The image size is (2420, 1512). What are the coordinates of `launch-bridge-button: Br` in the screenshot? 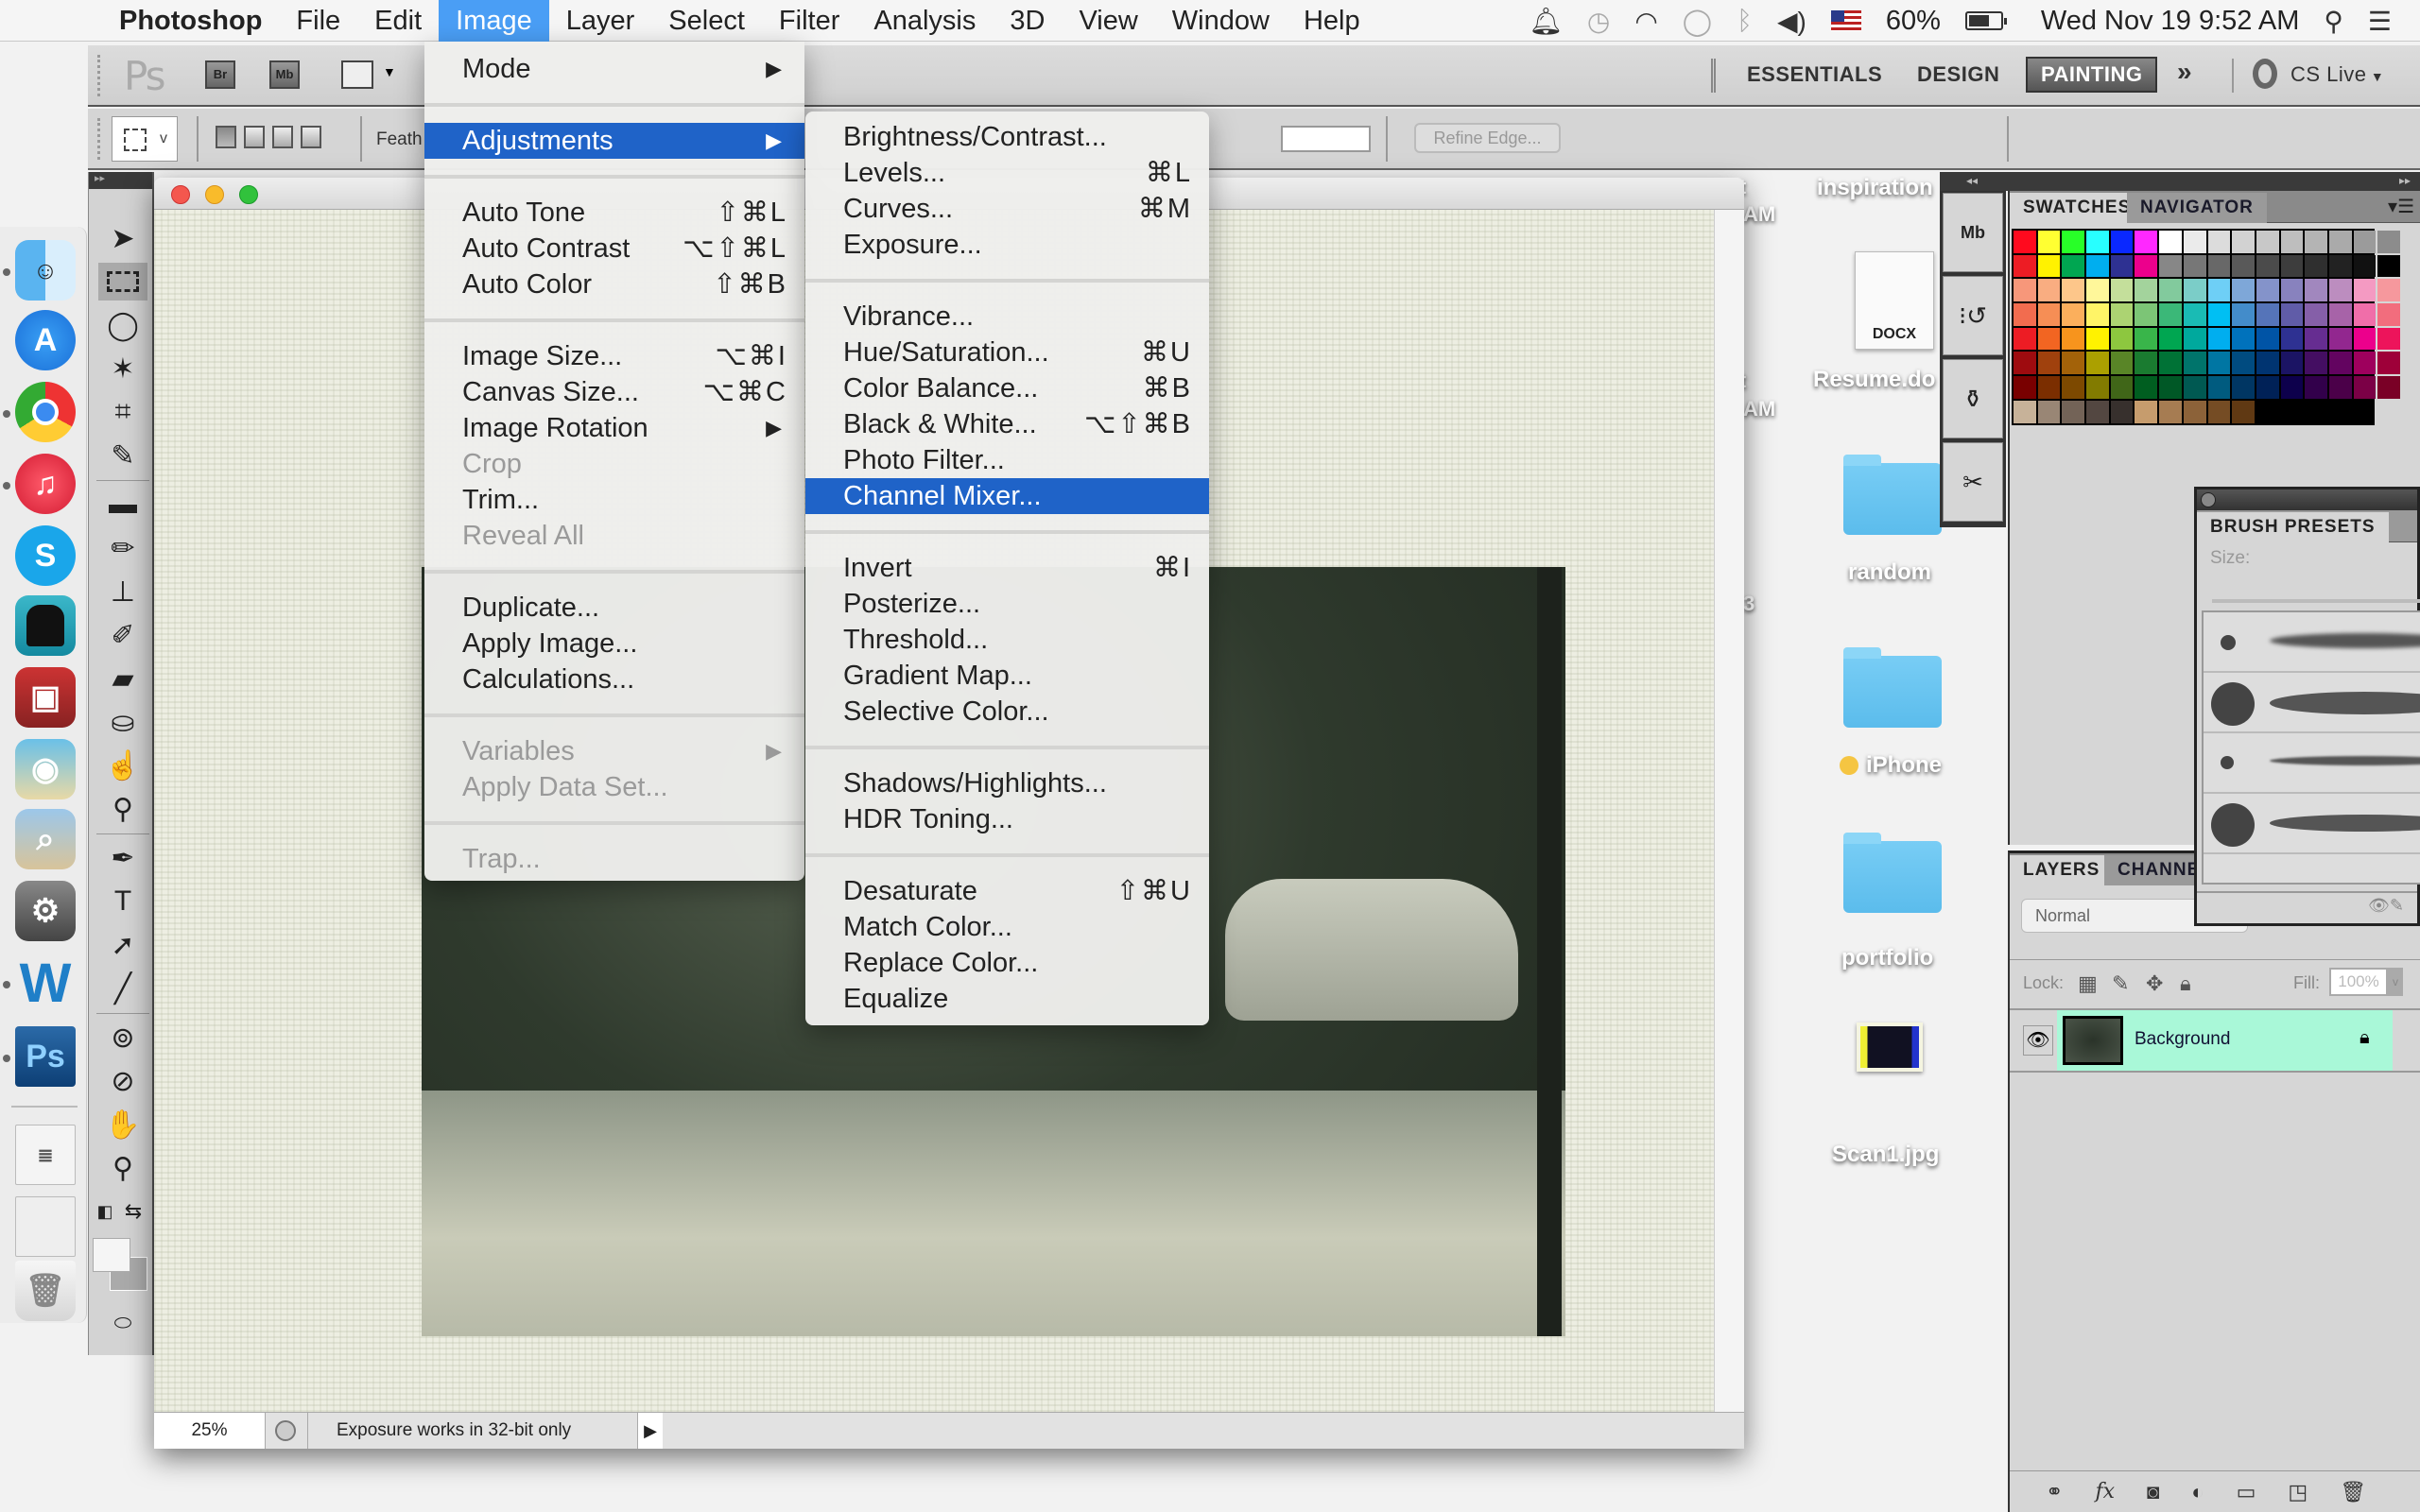 It's located at (220, 74).